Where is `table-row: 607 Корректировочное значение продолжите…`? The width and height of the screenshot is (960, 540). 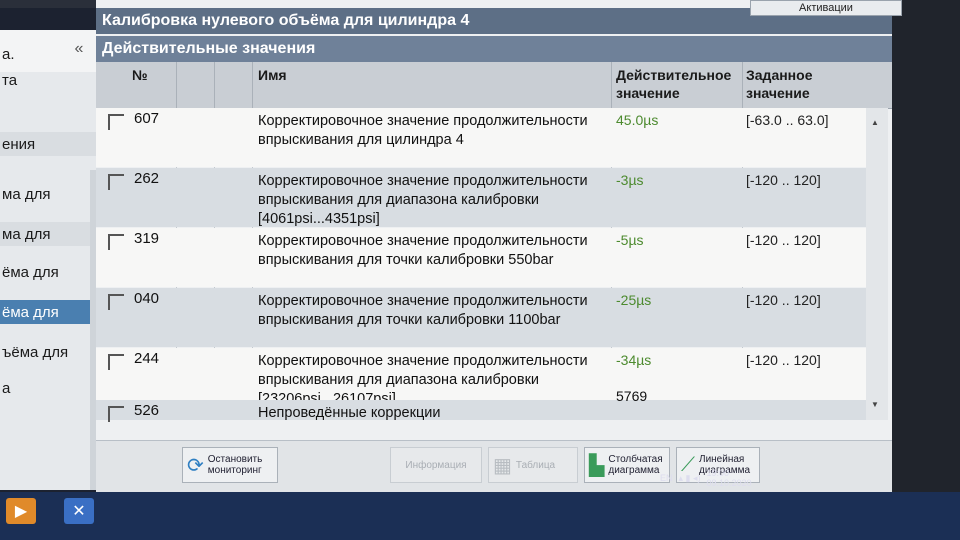
table-row: 607 Корректировочное значение продолжите… is located at coordinates (481, 137).